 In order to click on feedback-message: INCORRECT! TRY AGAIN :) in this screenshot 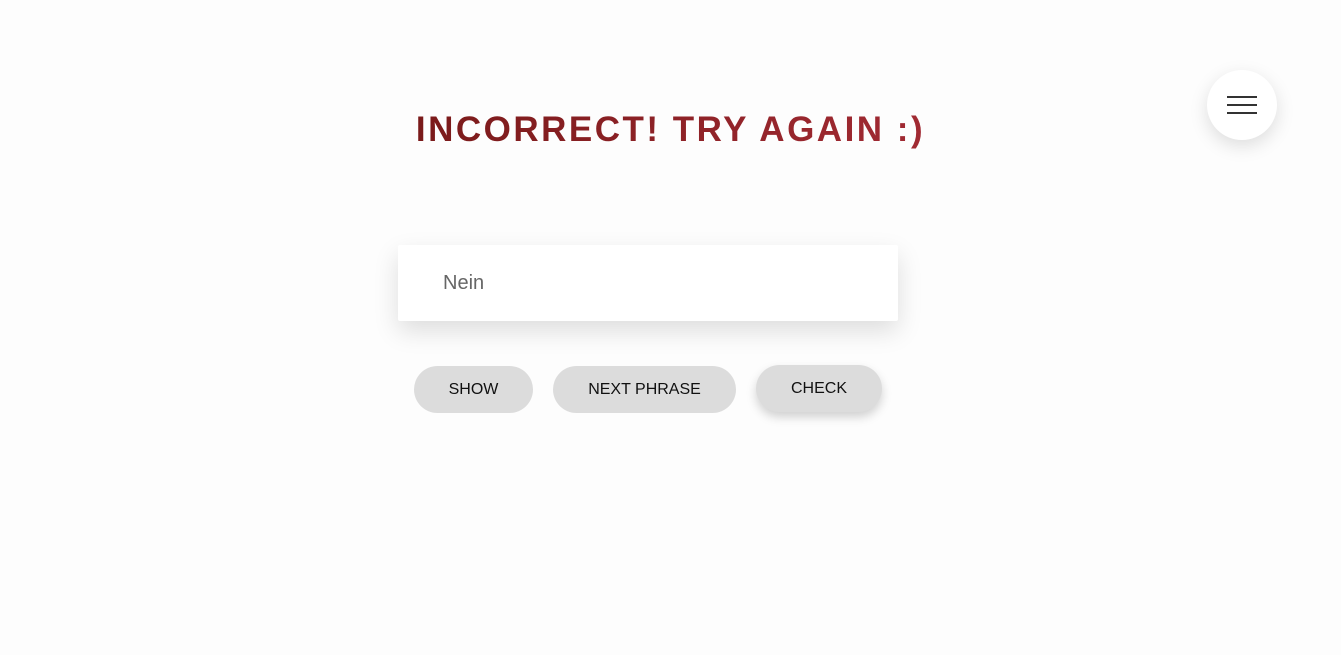, I will do `click(670, 130)`.